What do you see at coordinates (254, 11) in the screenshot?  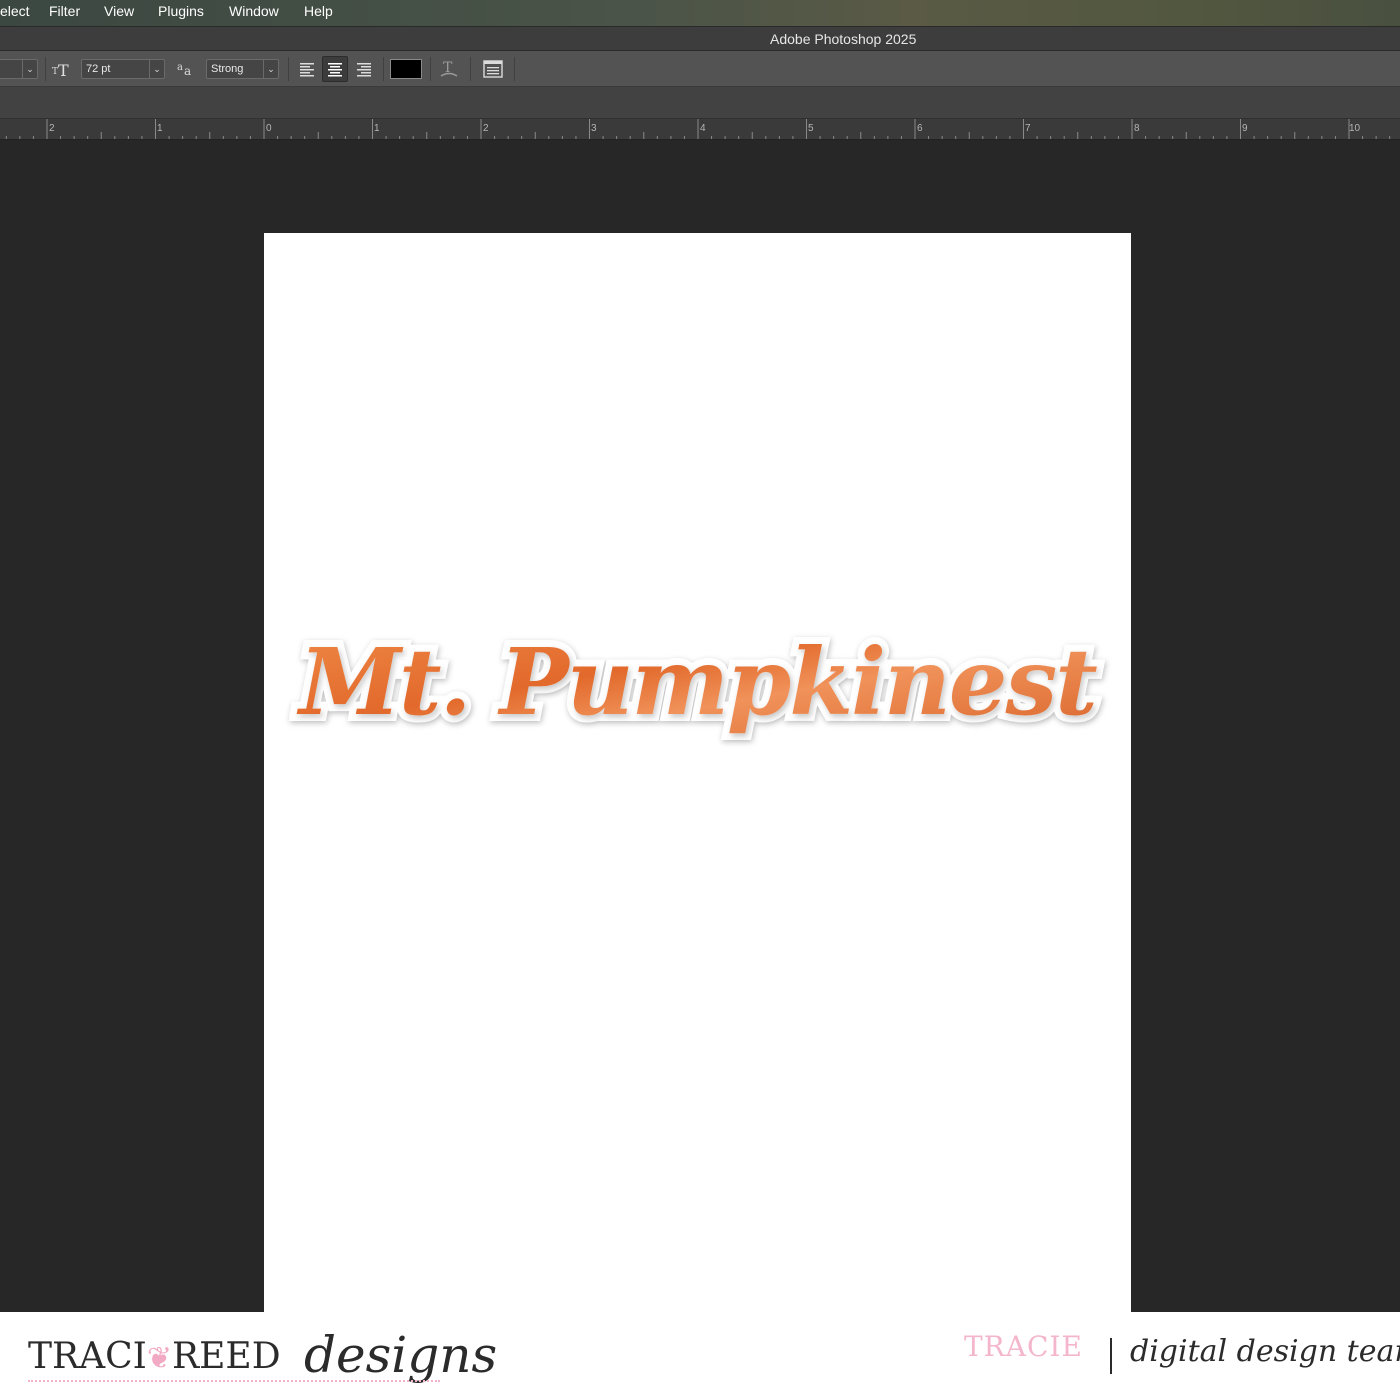 I see `menu-window: Window` at bounding box center [254, 11].